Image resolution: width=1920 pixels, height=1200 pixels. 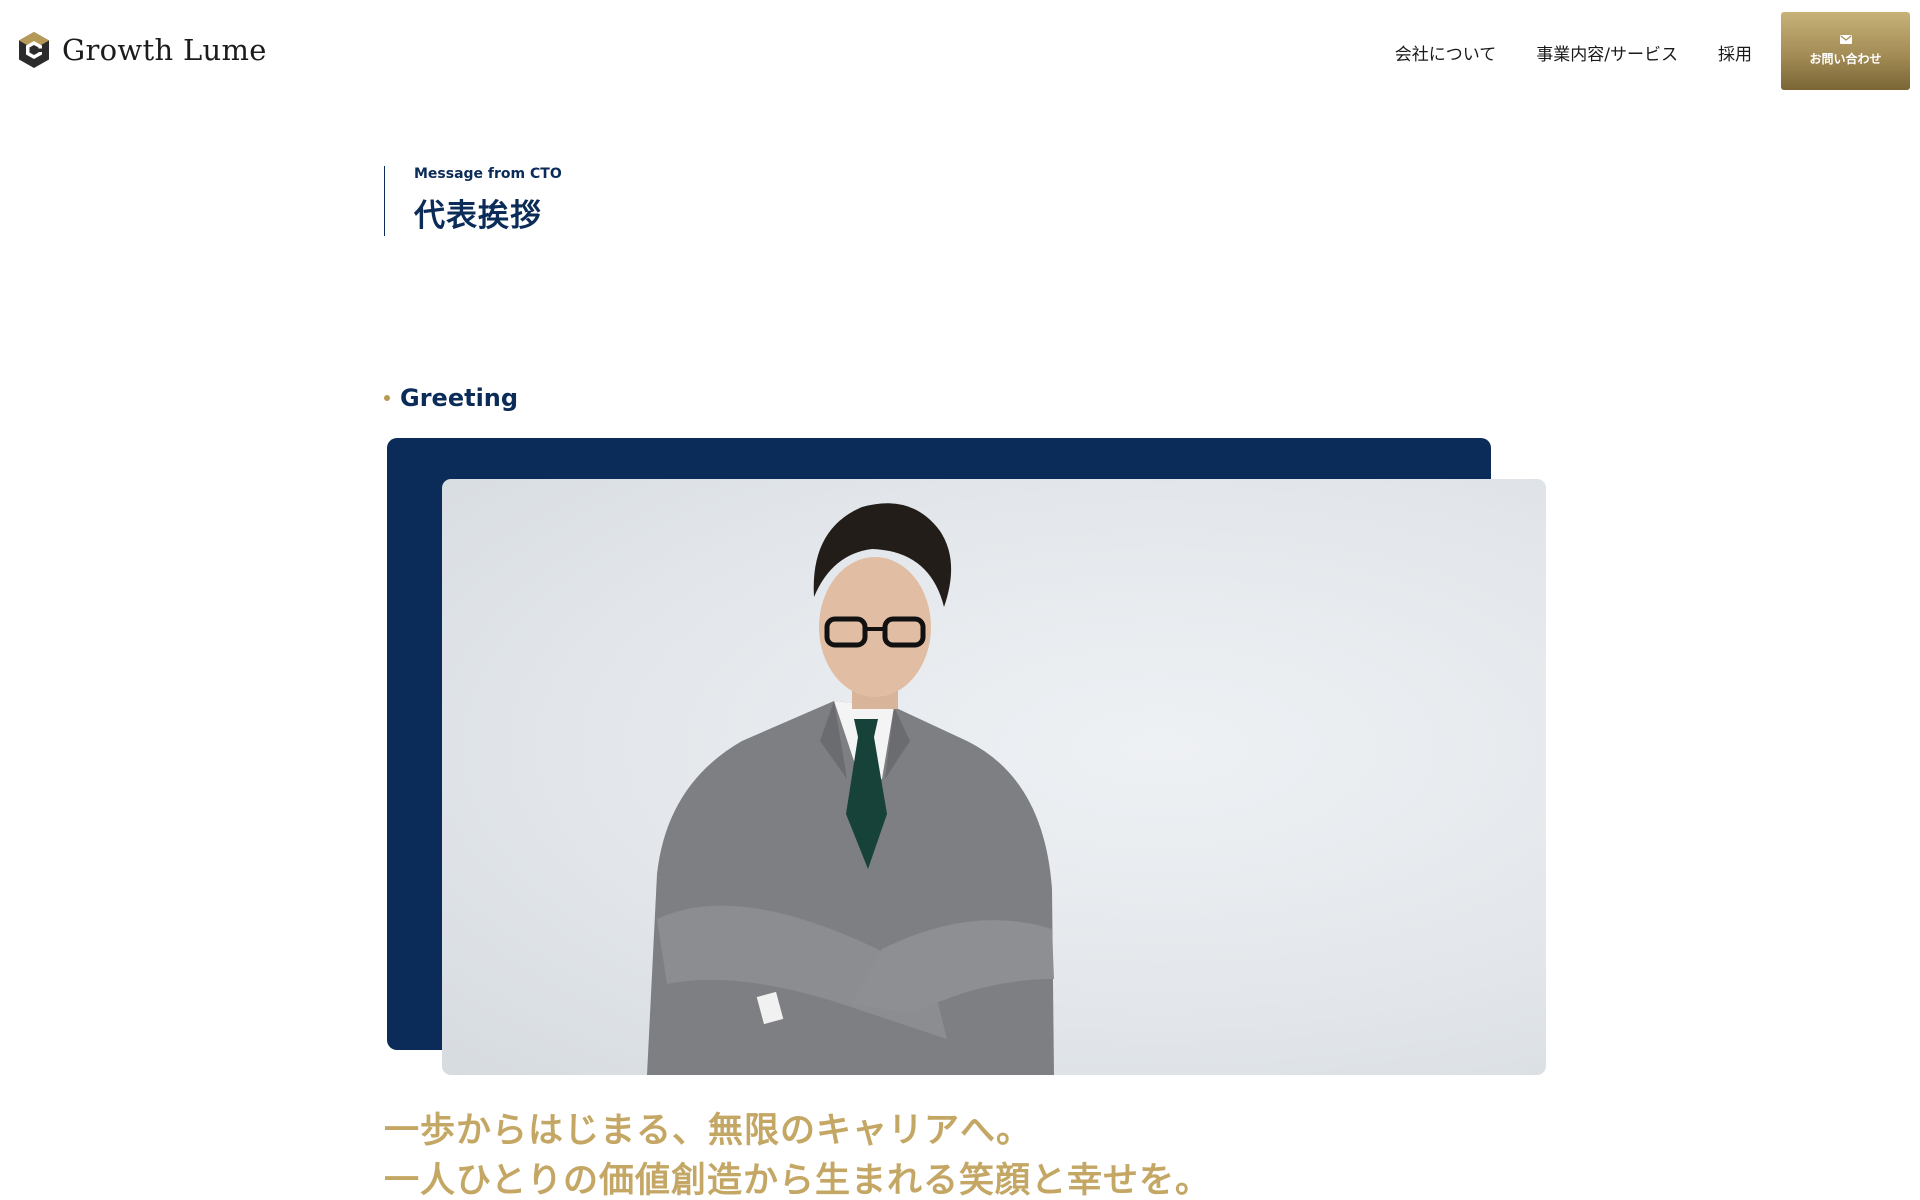 I want to click on page-heading: Message from CTO 代表挨拶, so click(x=473, y=201).